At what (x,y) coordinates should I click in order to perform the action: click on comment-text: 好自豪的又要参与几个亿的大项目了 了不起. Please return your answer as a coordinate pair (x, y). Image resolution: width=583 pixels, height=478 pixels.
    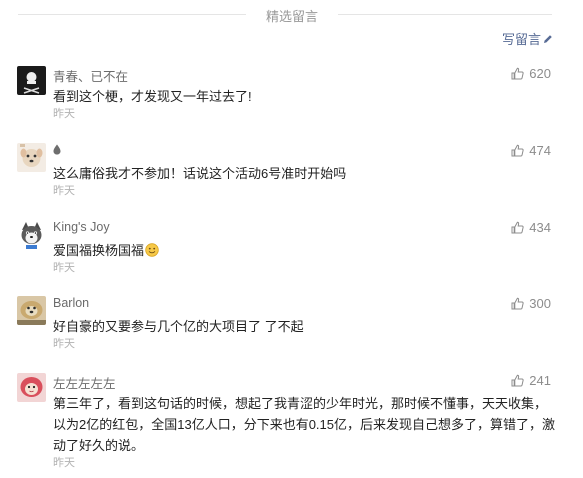
    Looking at the image, I should click on (178, 326).